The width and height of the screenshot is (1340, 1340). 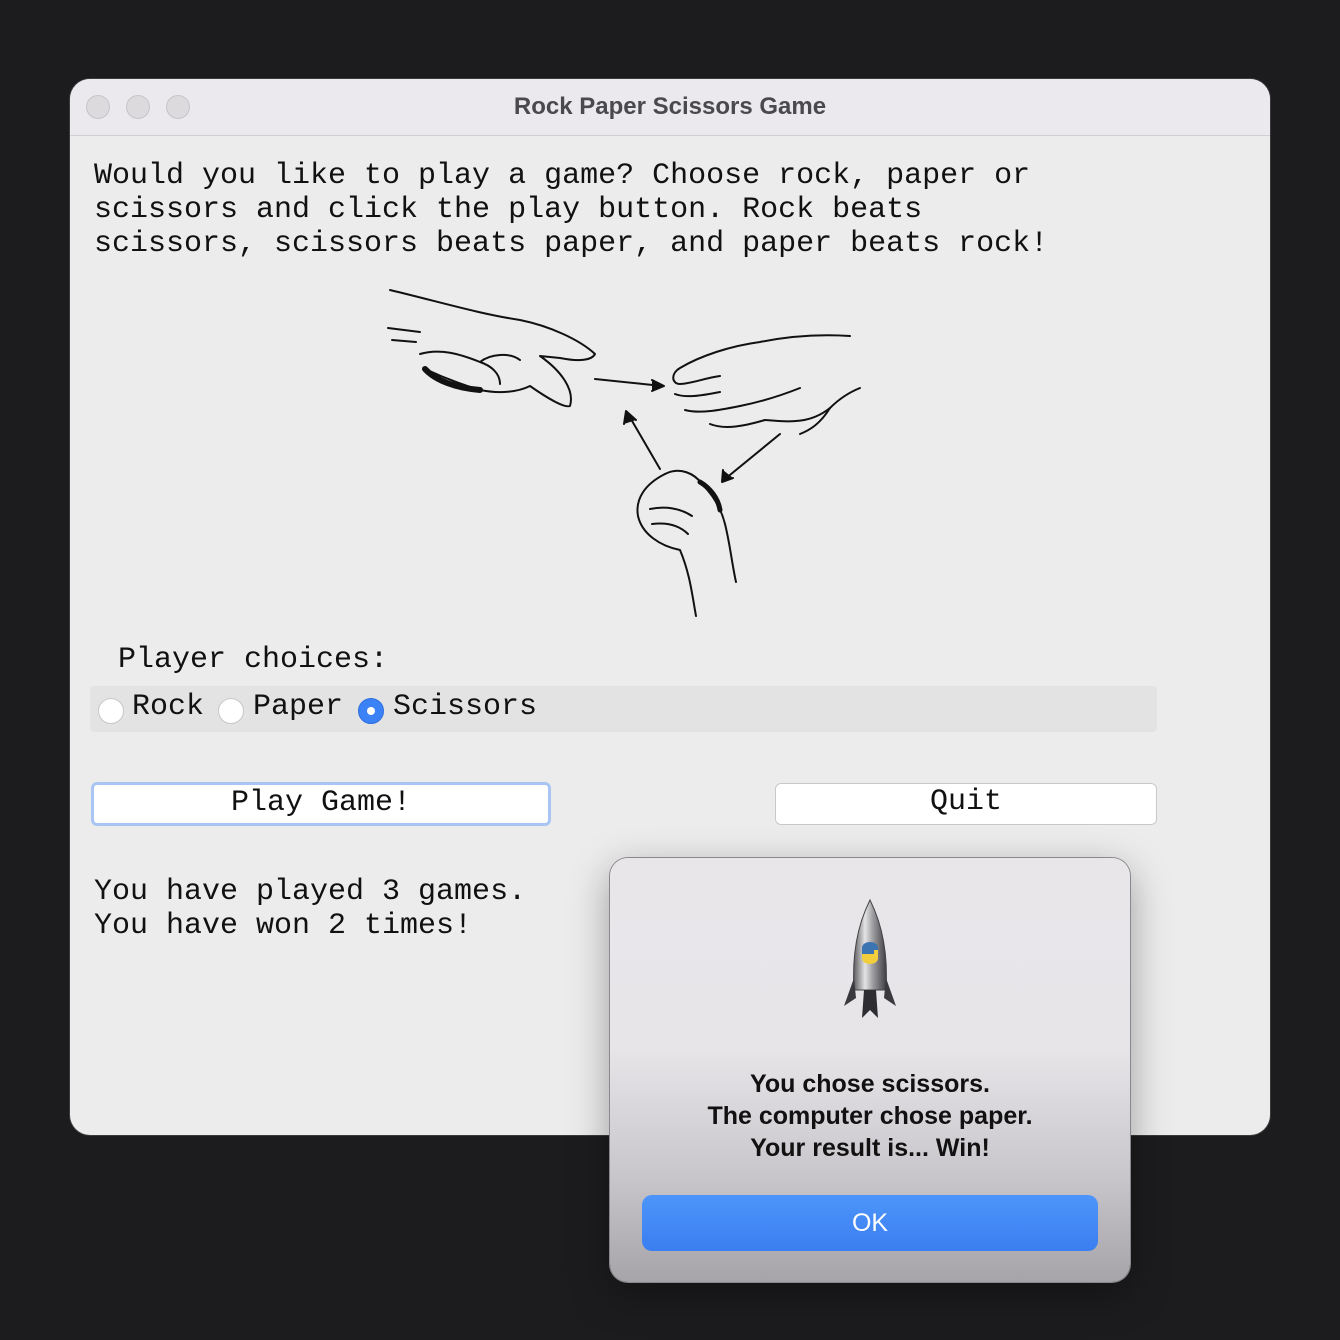 What do you see at coordinates (465, 707) in the screenshot?
I see `scissors-label: Scissors` at bounding box center [465, 707].